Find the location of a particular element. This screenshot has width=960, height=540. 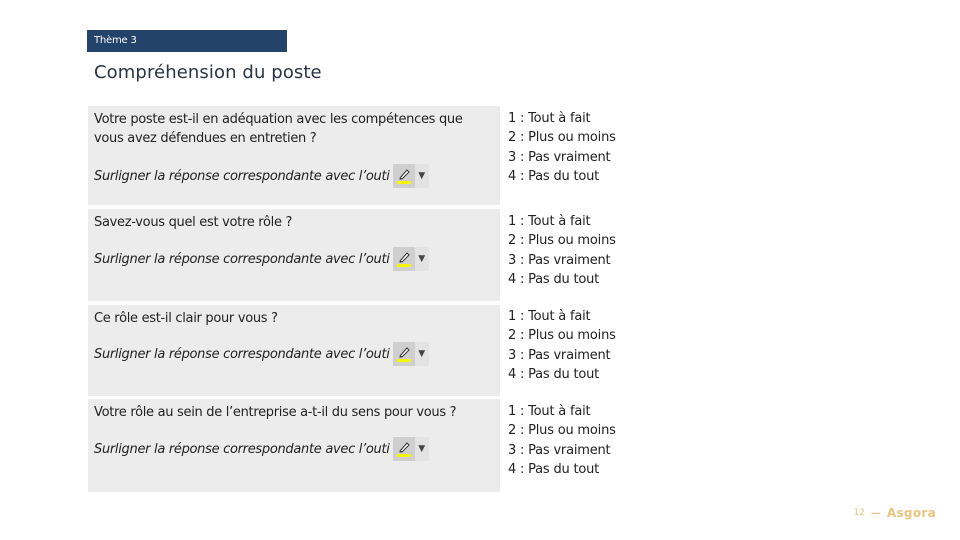

page-title: Compréhension du poste is located at coordinates (208, 72).